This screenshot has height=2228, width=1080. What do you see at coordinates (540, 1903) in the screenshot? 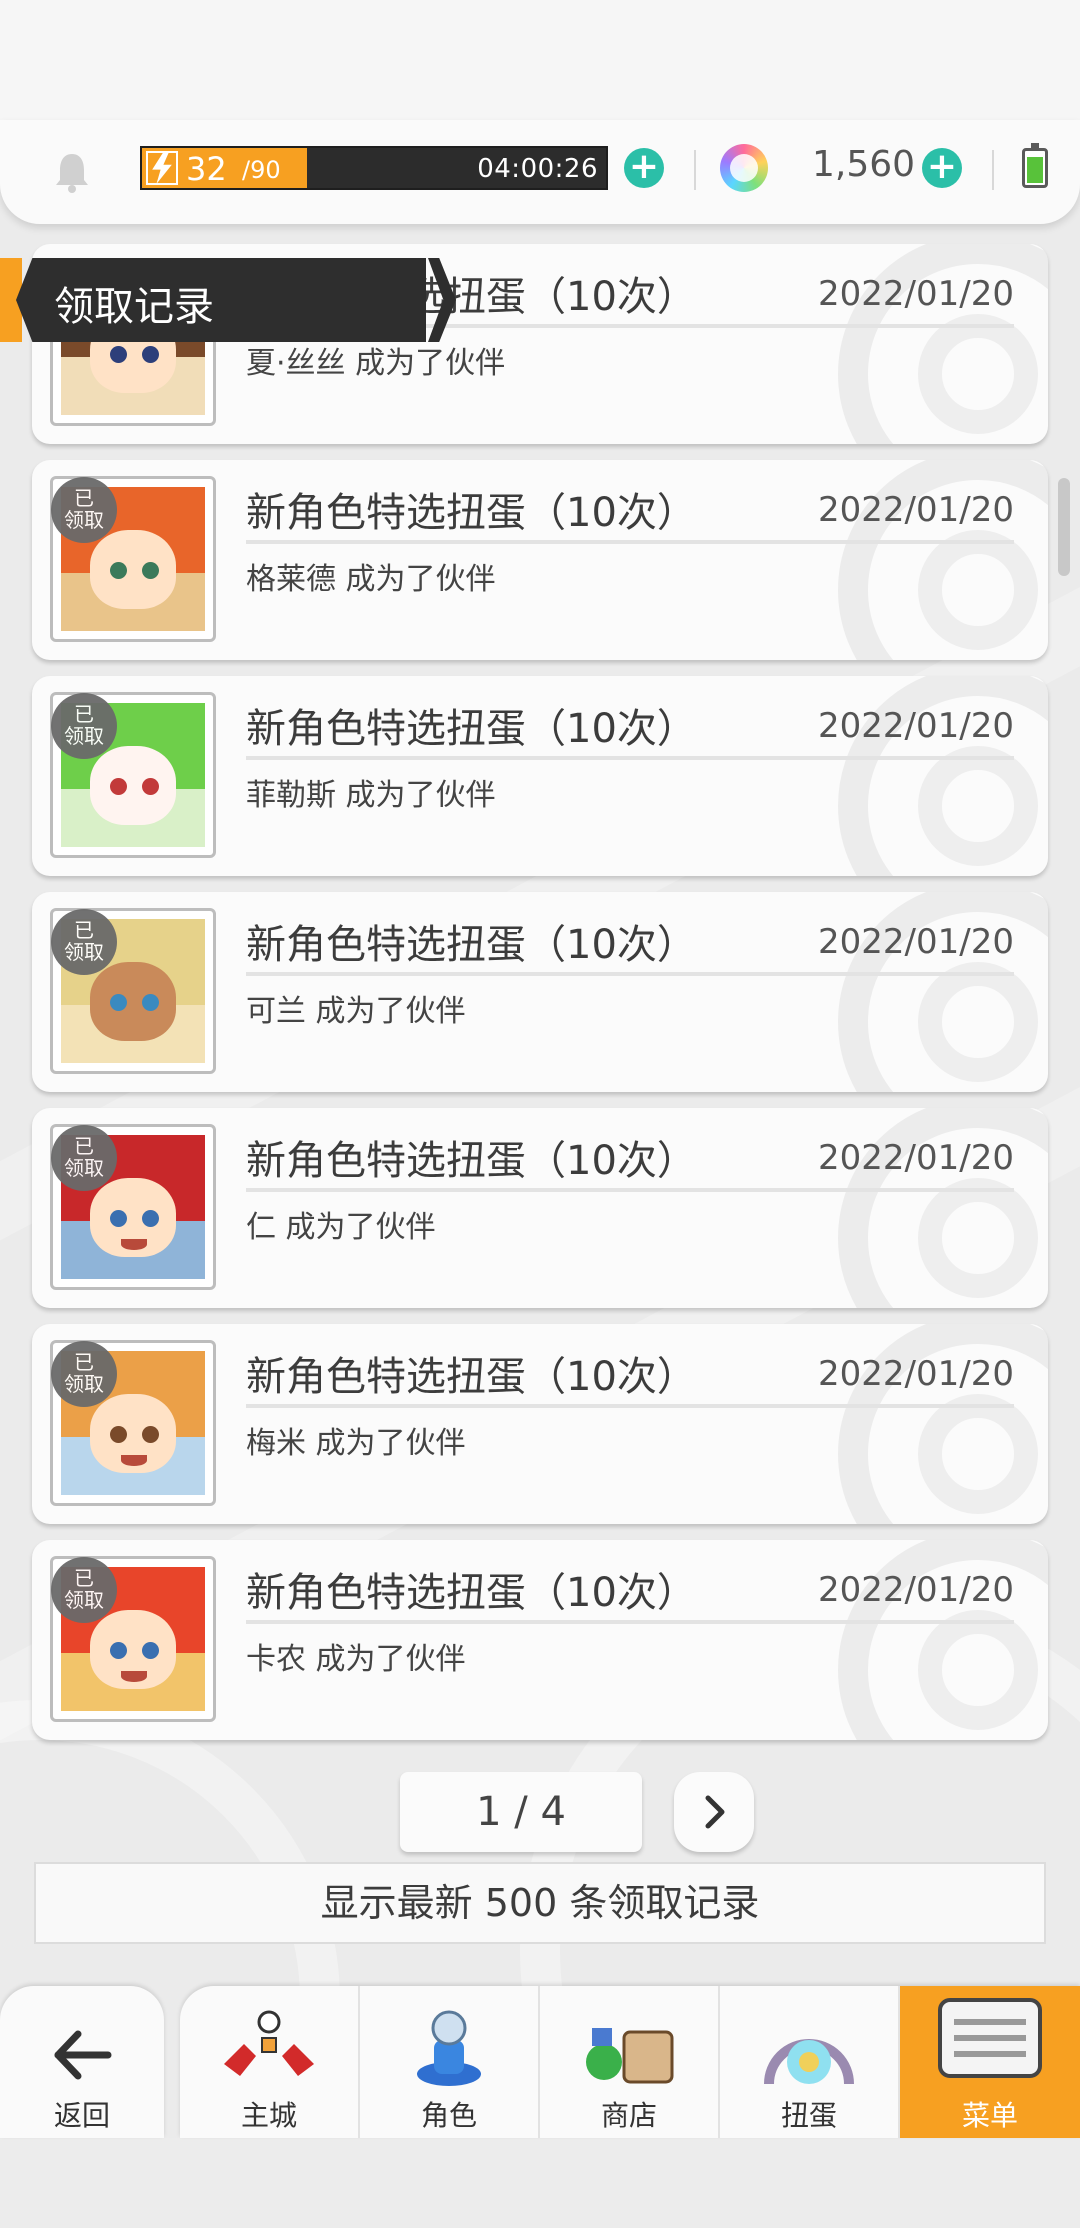
I see `records-limit-notice: 显示最新 500 条领取记录` at bounding box center [540, 1903].